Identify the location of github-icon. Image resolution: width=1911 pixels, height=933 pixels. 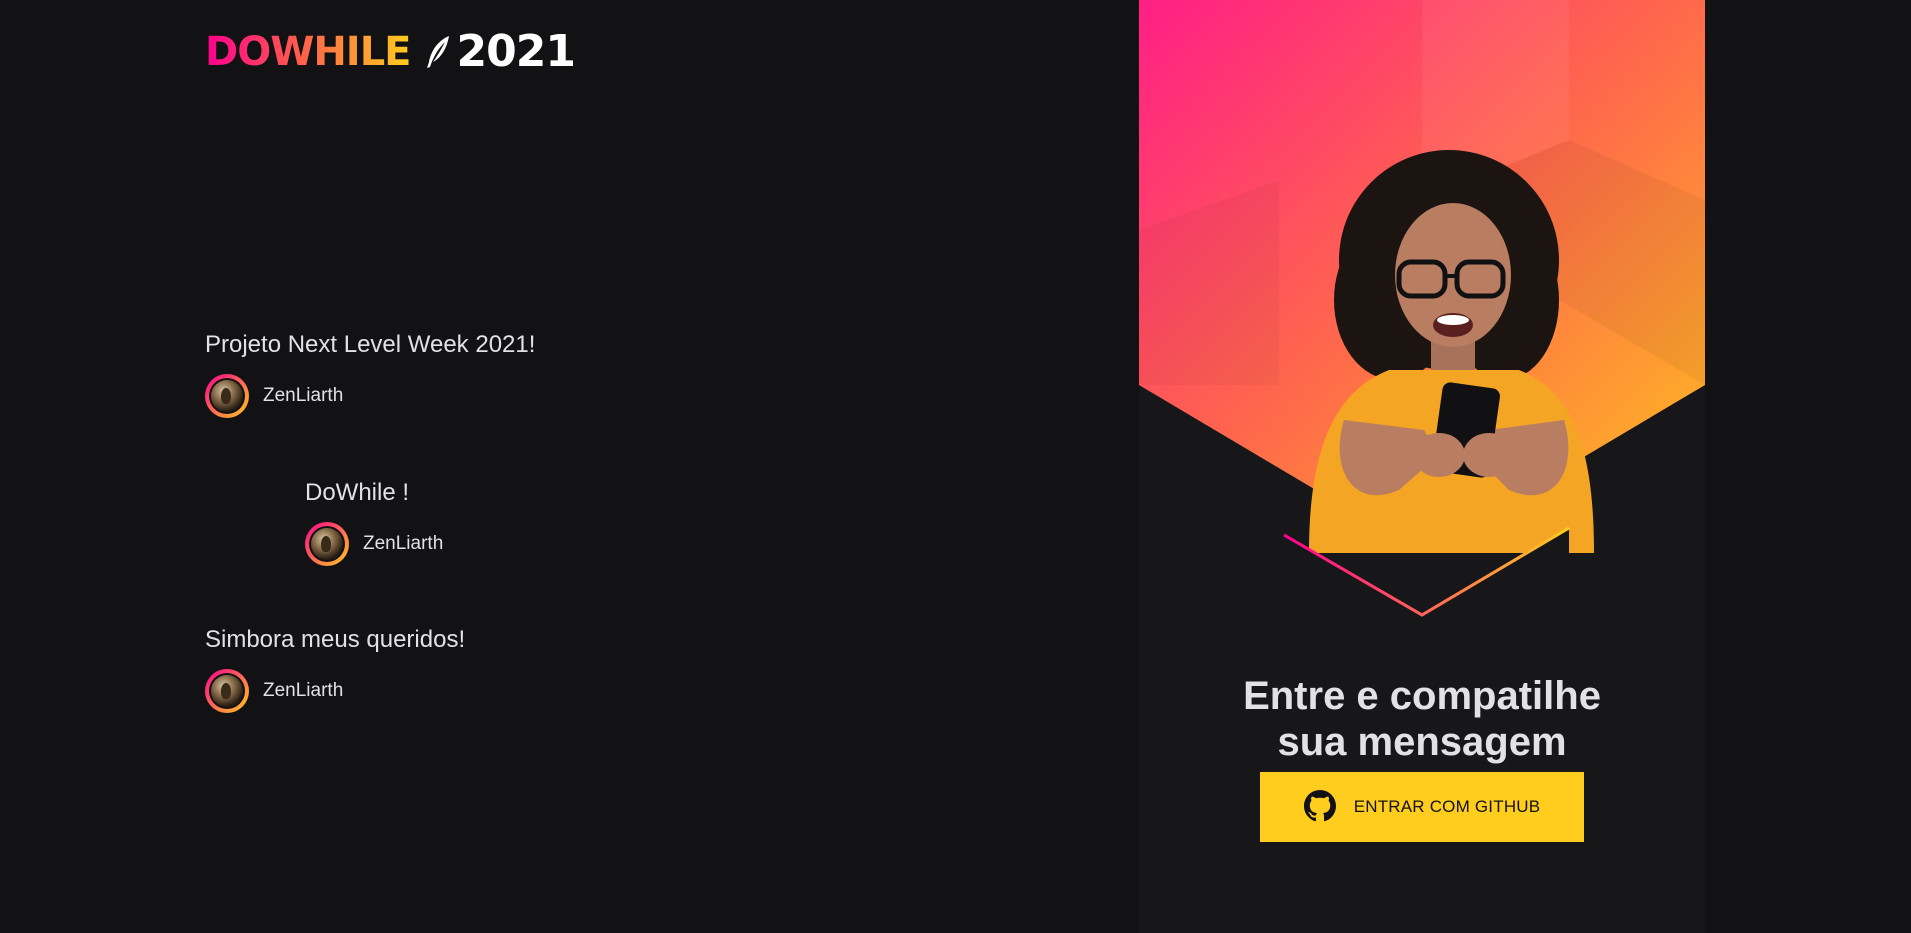
(1319, 807).